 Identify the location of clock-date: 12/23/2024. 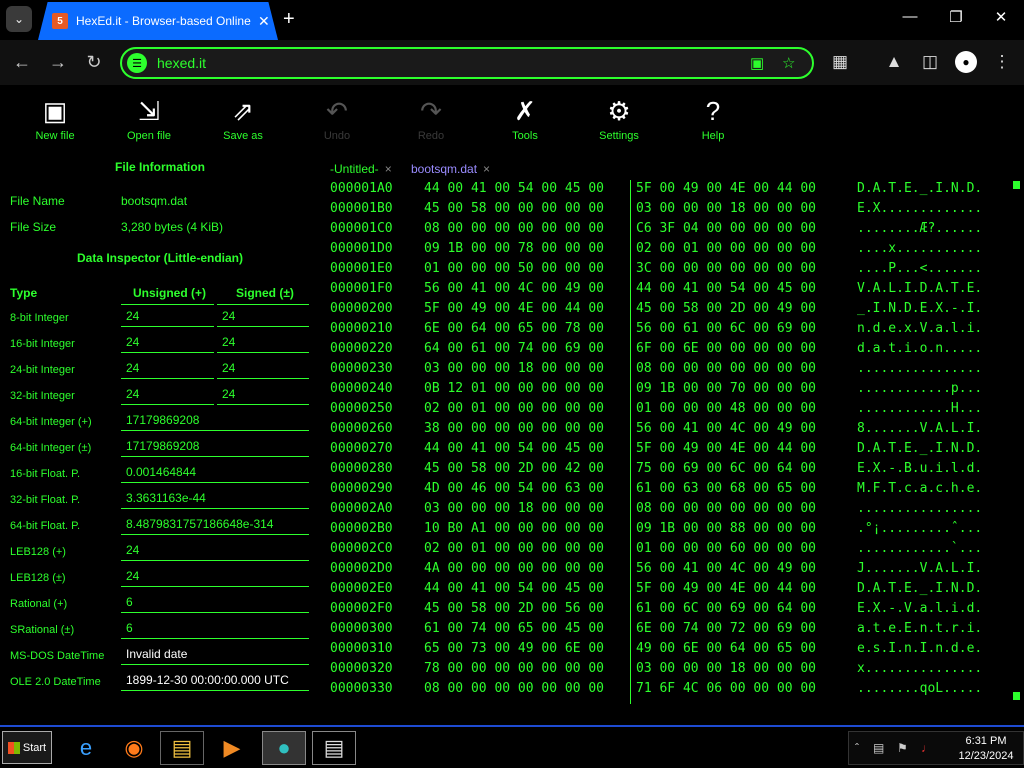
(986, 756).